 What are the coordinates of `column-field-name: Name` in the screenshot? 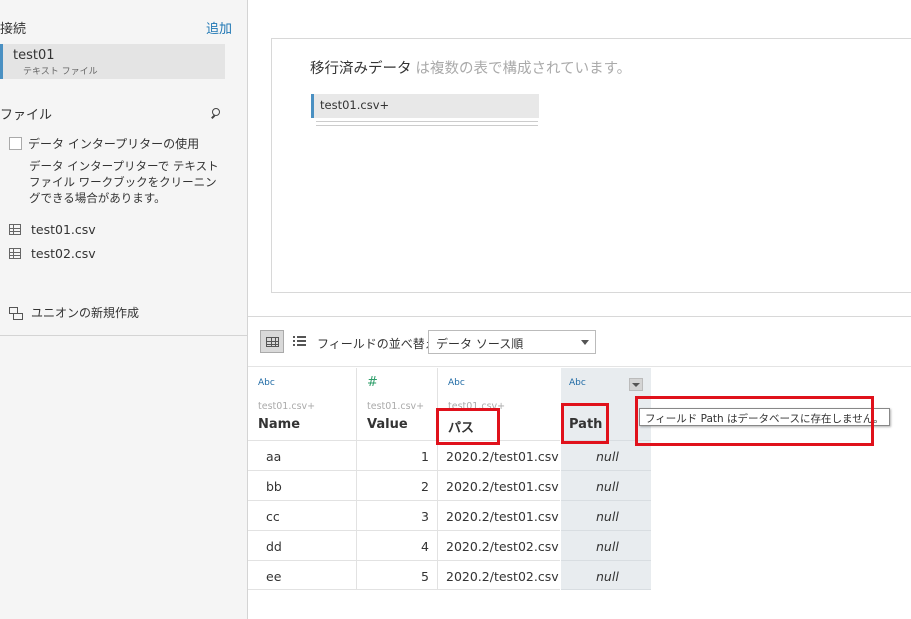 It's located at (279, 424).